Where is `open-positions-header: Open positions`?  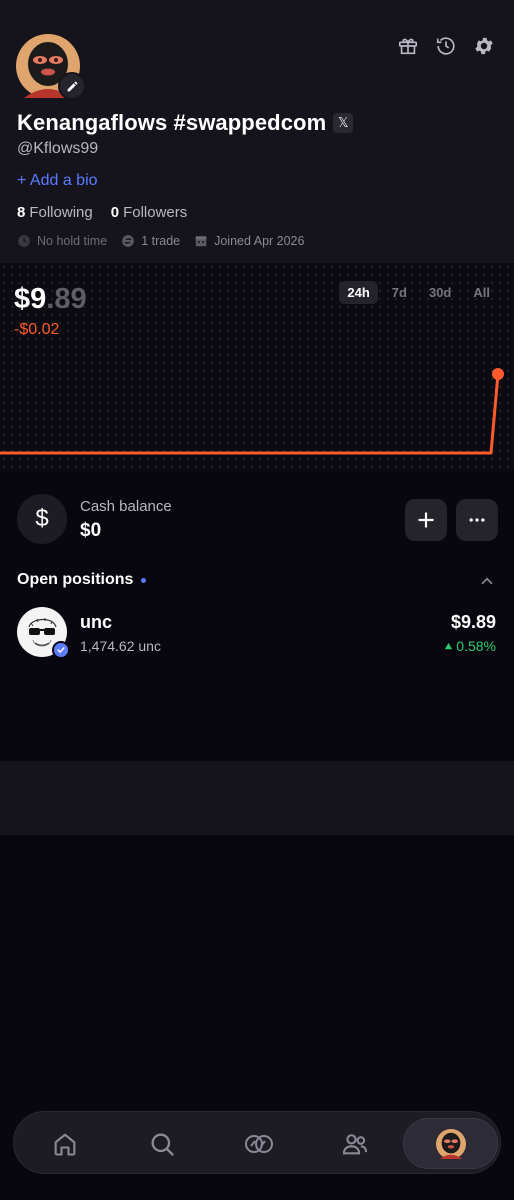 open-positions-header: Open positions is located at coordinates (82, 580).